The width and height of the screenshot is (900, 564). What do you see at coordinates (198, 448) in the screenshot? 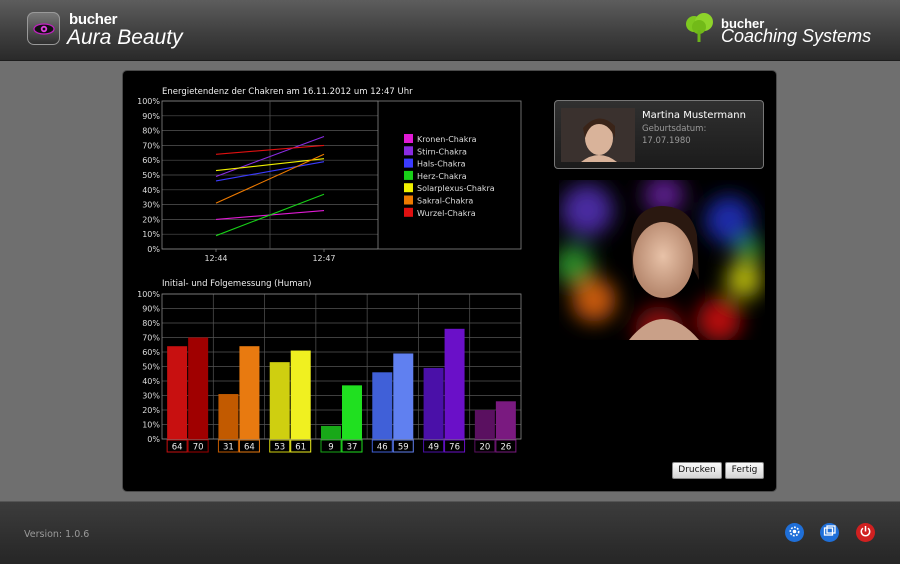
I see `bar-value-label-followup-0: 70` at bounding box center [198, 448].